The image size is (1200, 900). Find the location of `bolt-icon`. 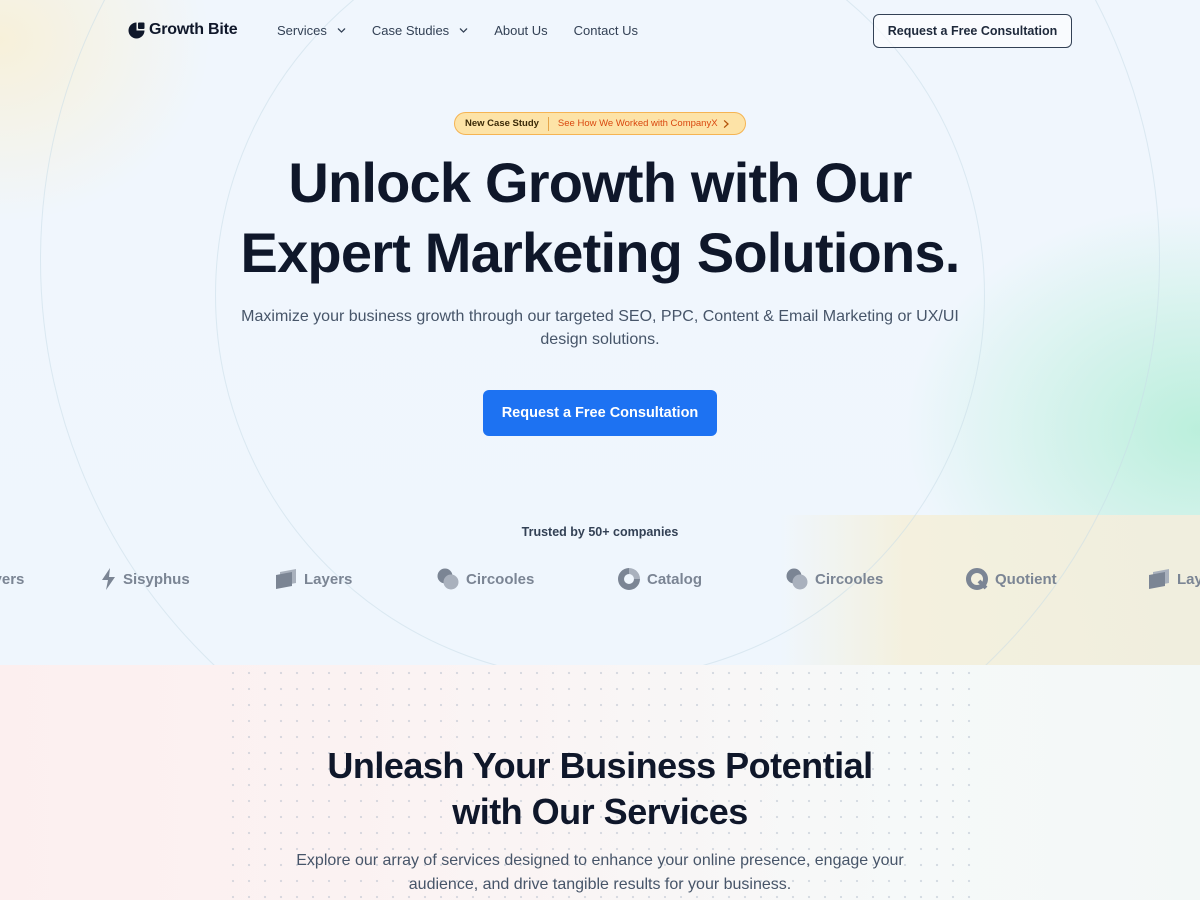

bolt-icon is located at coordinates (108, 579).